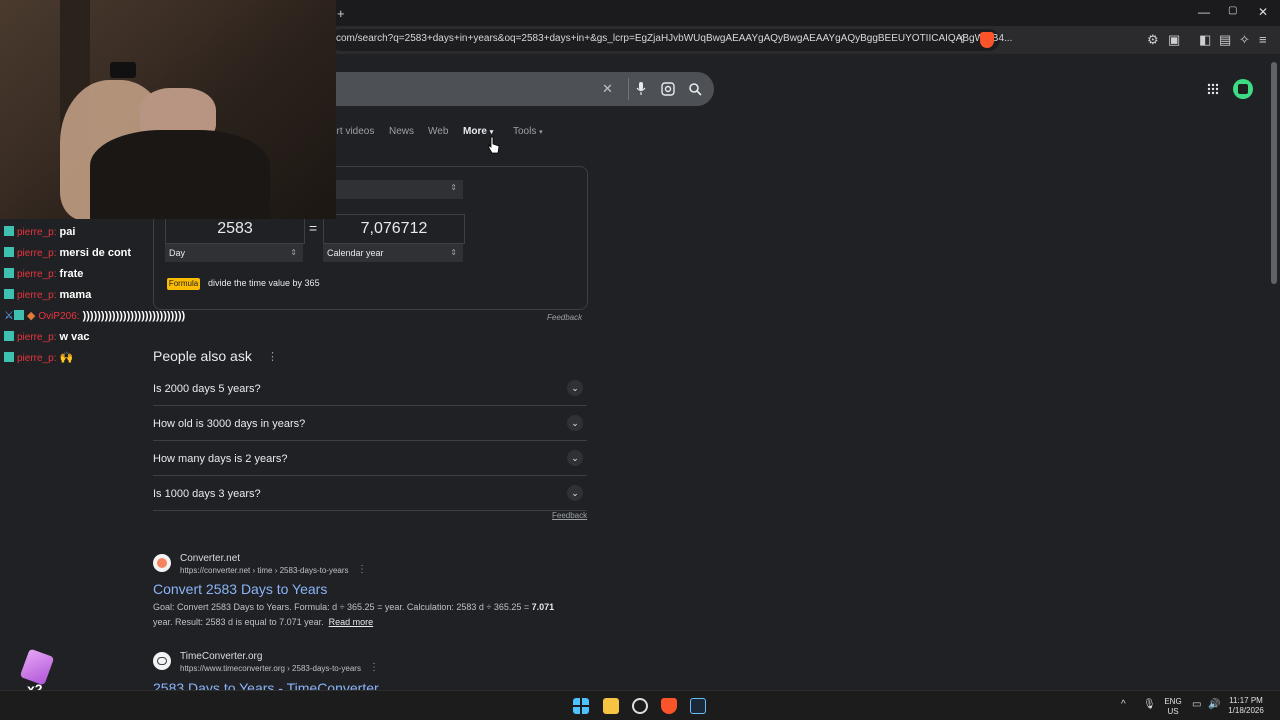 This screenshot has height=720, width=1280. Describe the element at coordinates (75, 295) in the screenshot. I see `chat-text: mama` at that location.